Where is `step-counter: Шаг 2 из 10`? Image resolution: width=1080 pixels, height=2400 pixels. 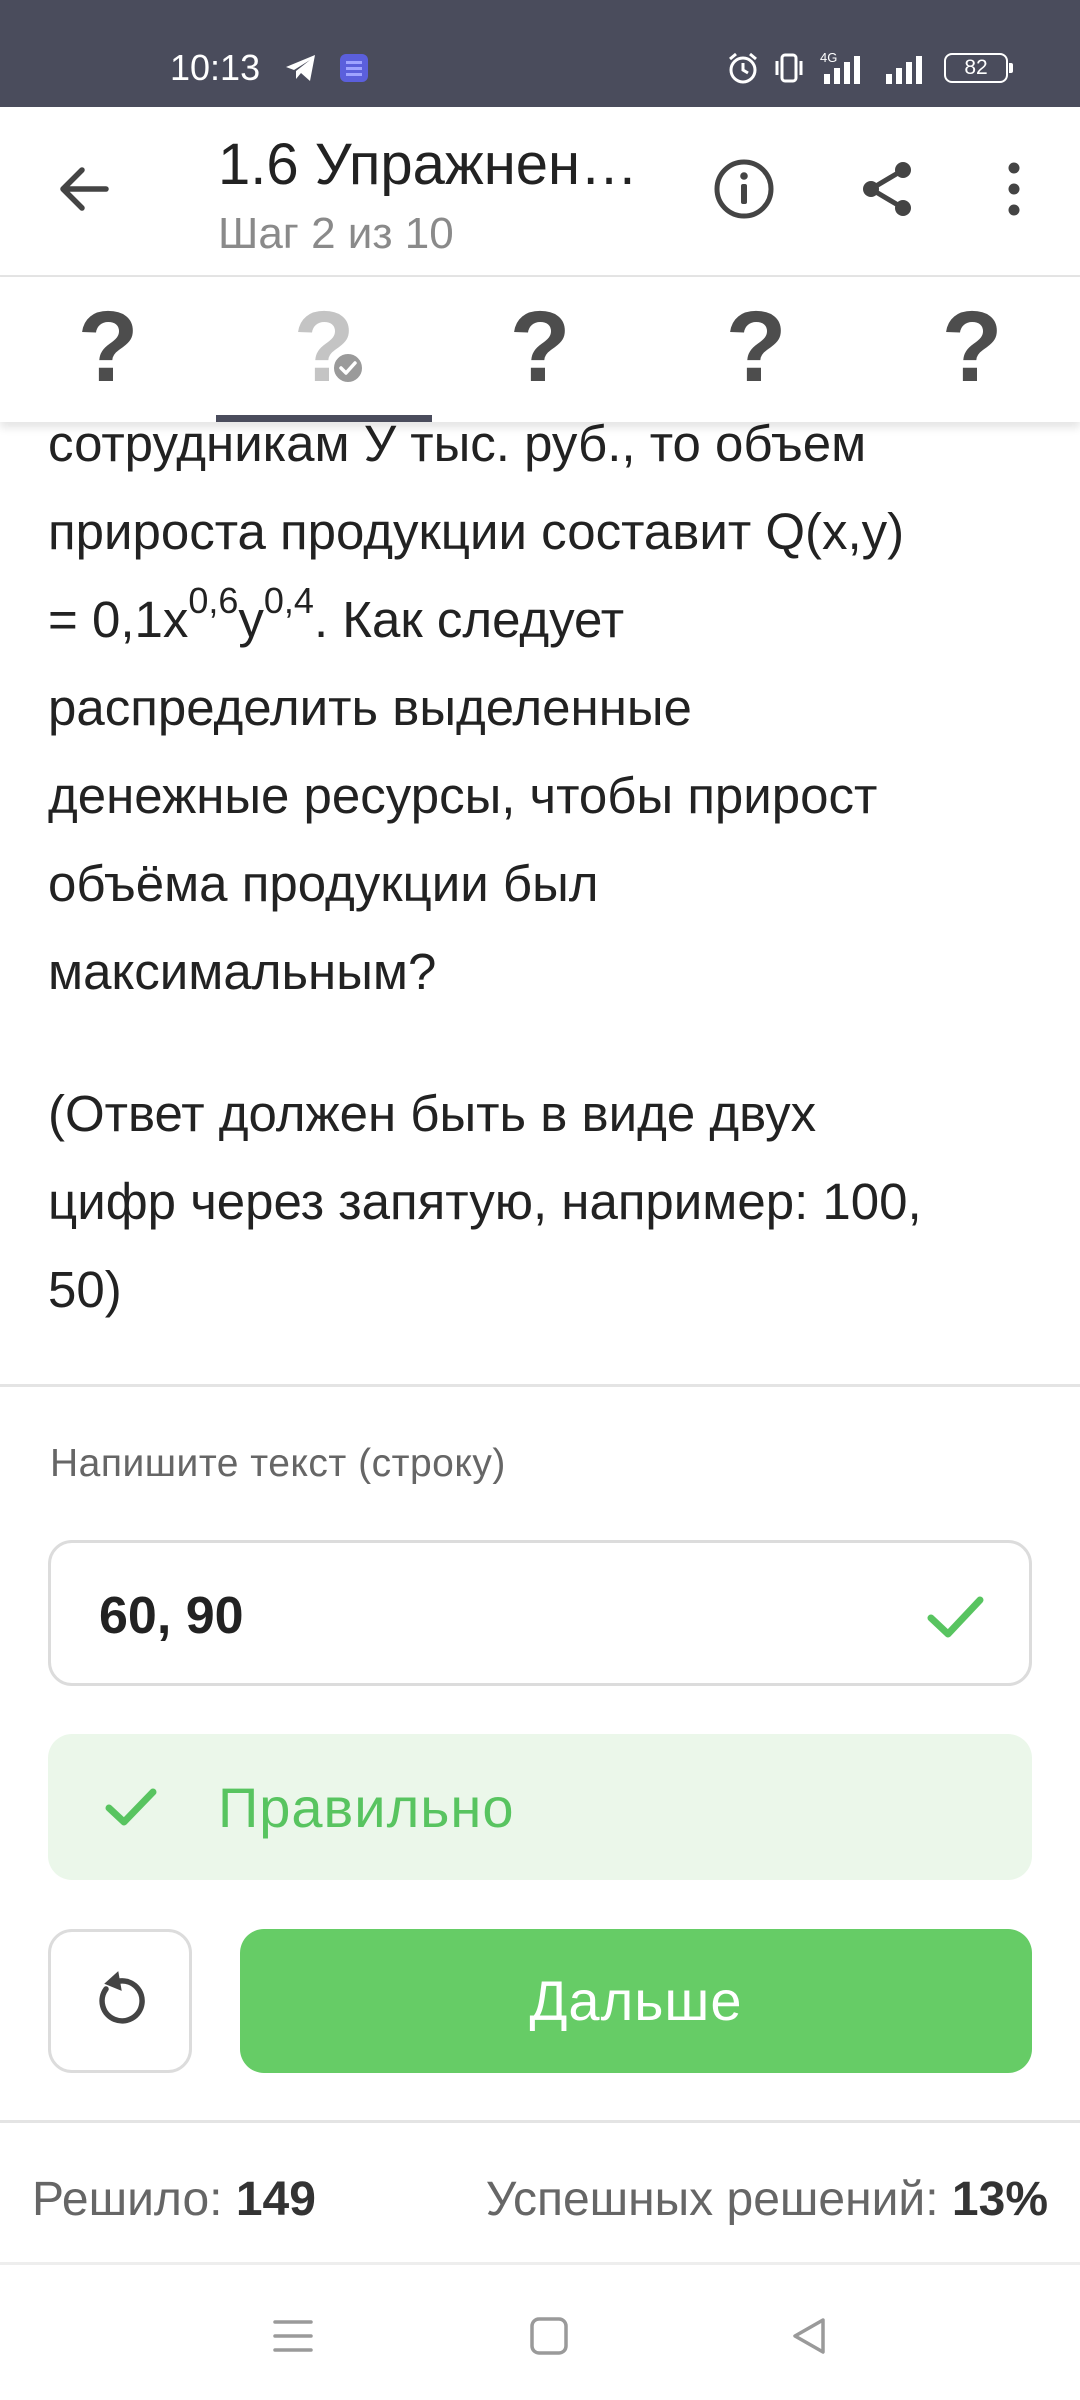 step-counter: Шаг 2 из 10 is located at coordinates (336, 233).